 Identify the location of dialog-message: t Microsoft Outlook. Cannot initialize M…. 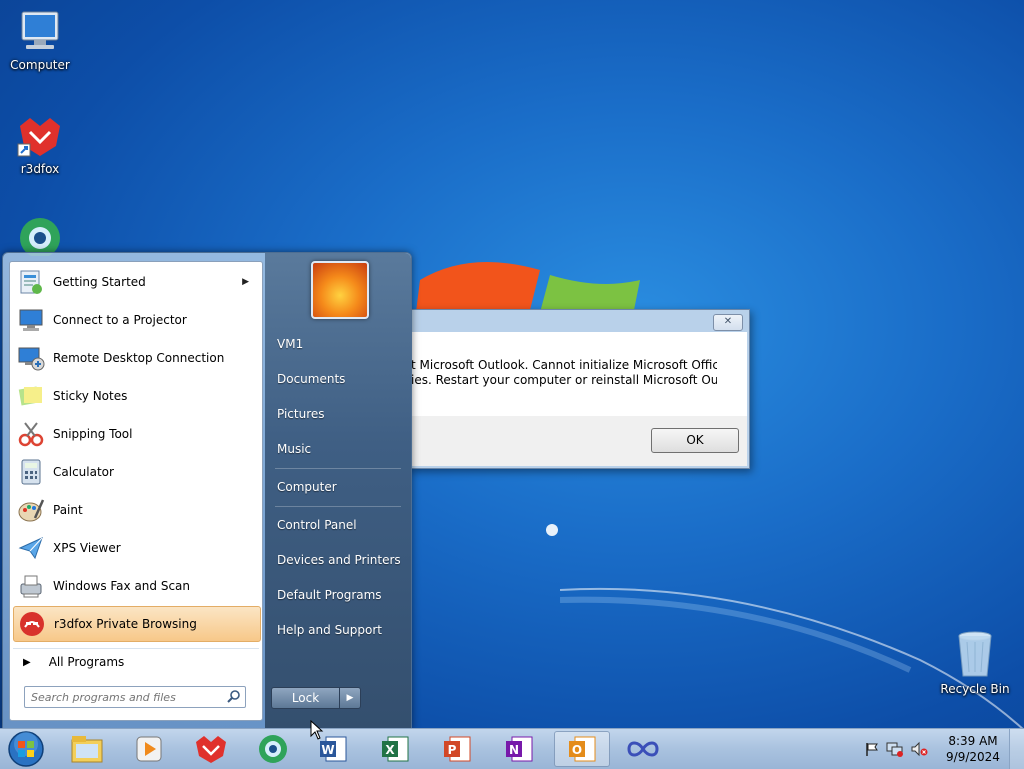
(564, 373).